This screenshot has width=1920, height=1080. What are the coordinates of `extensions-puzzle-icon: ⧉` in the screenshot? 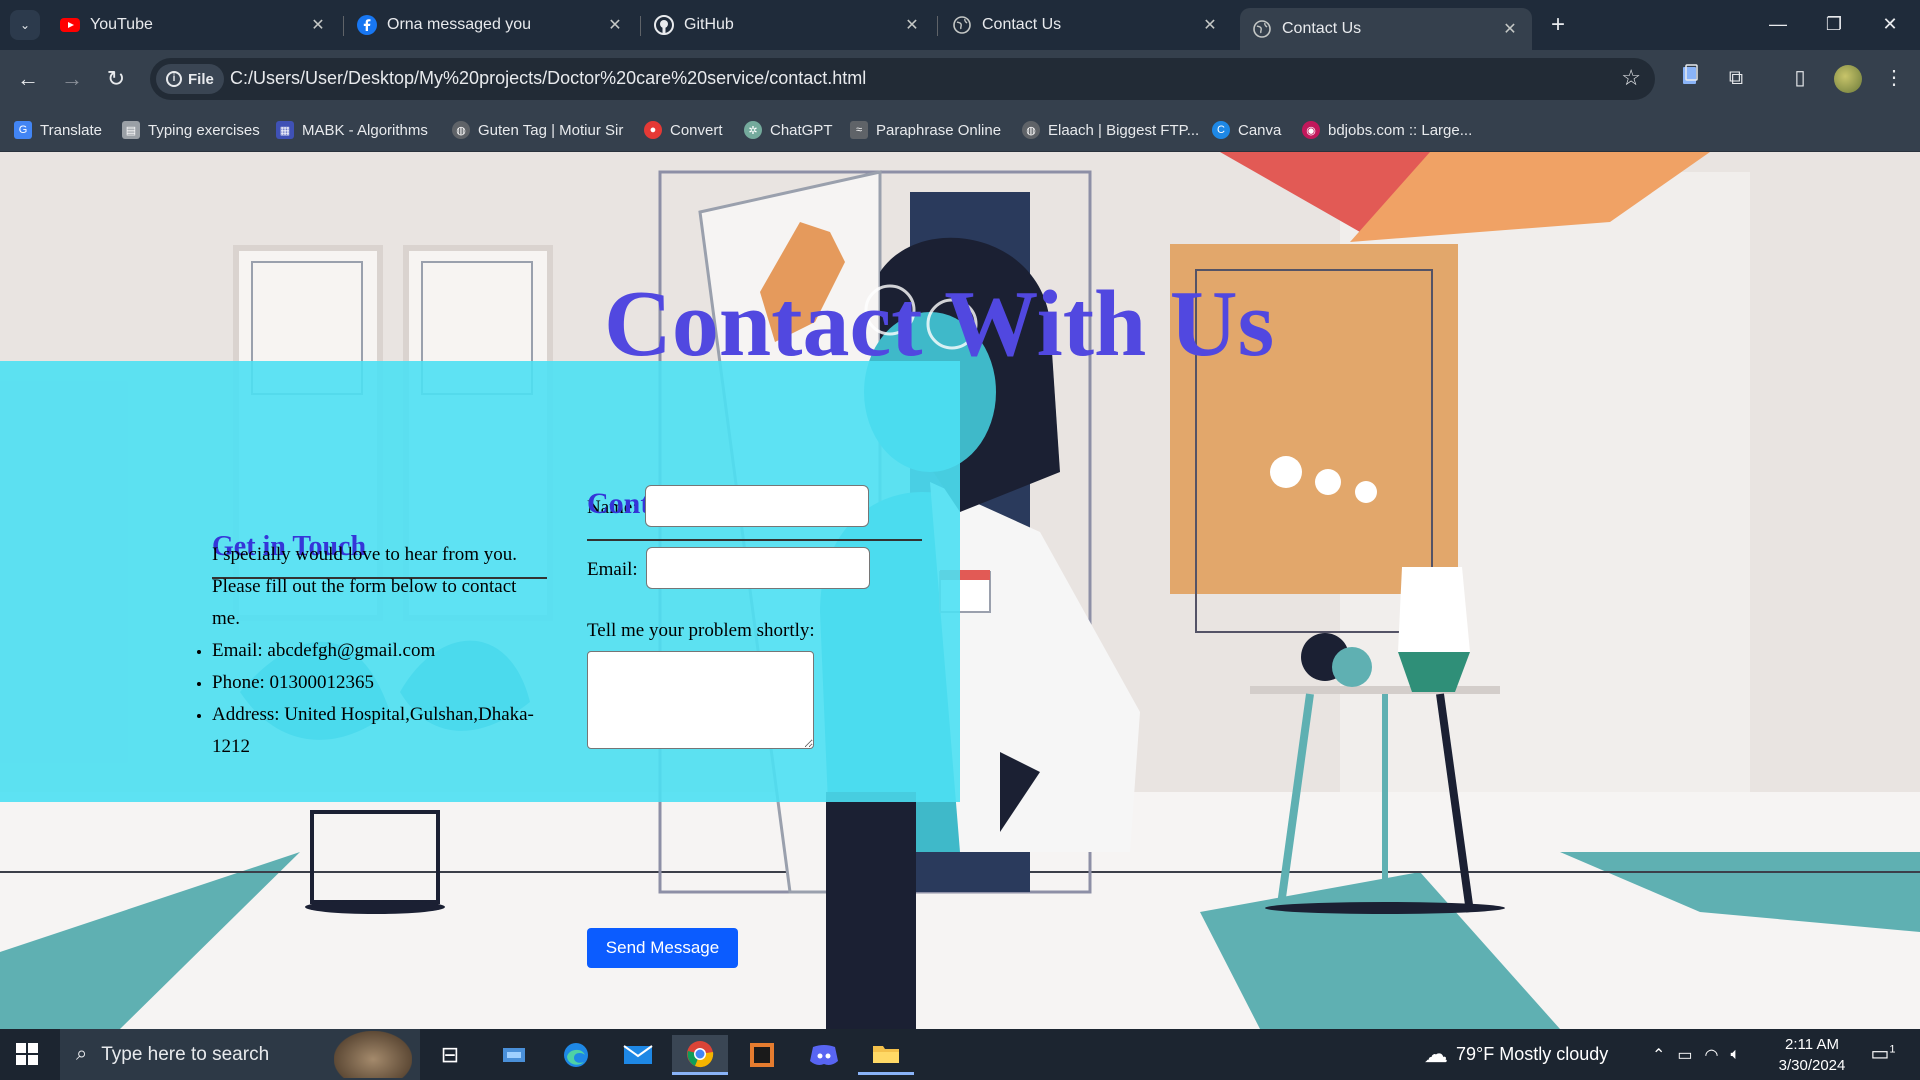 It's located at (1736, 78).